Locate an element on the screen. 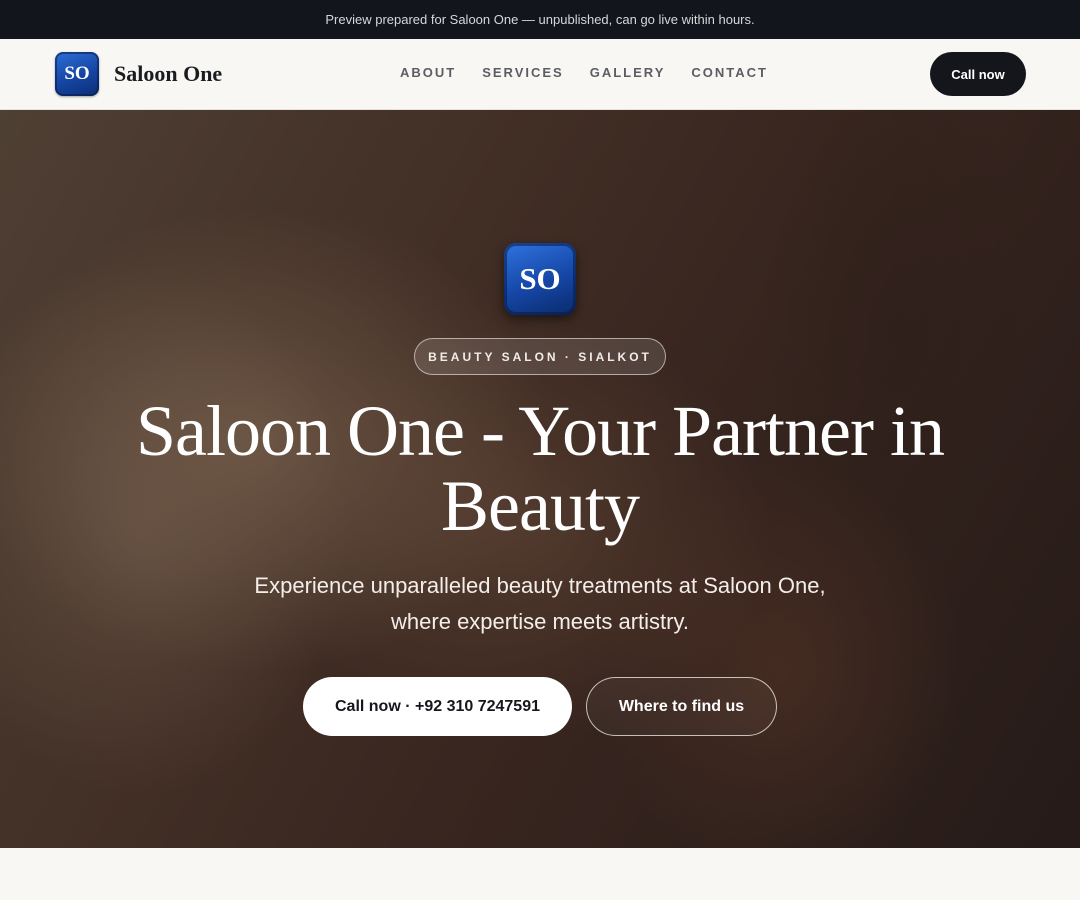  main-nav: ABOUT SERVICES GALLERY CONTACT is located at coordinates (597, 72).